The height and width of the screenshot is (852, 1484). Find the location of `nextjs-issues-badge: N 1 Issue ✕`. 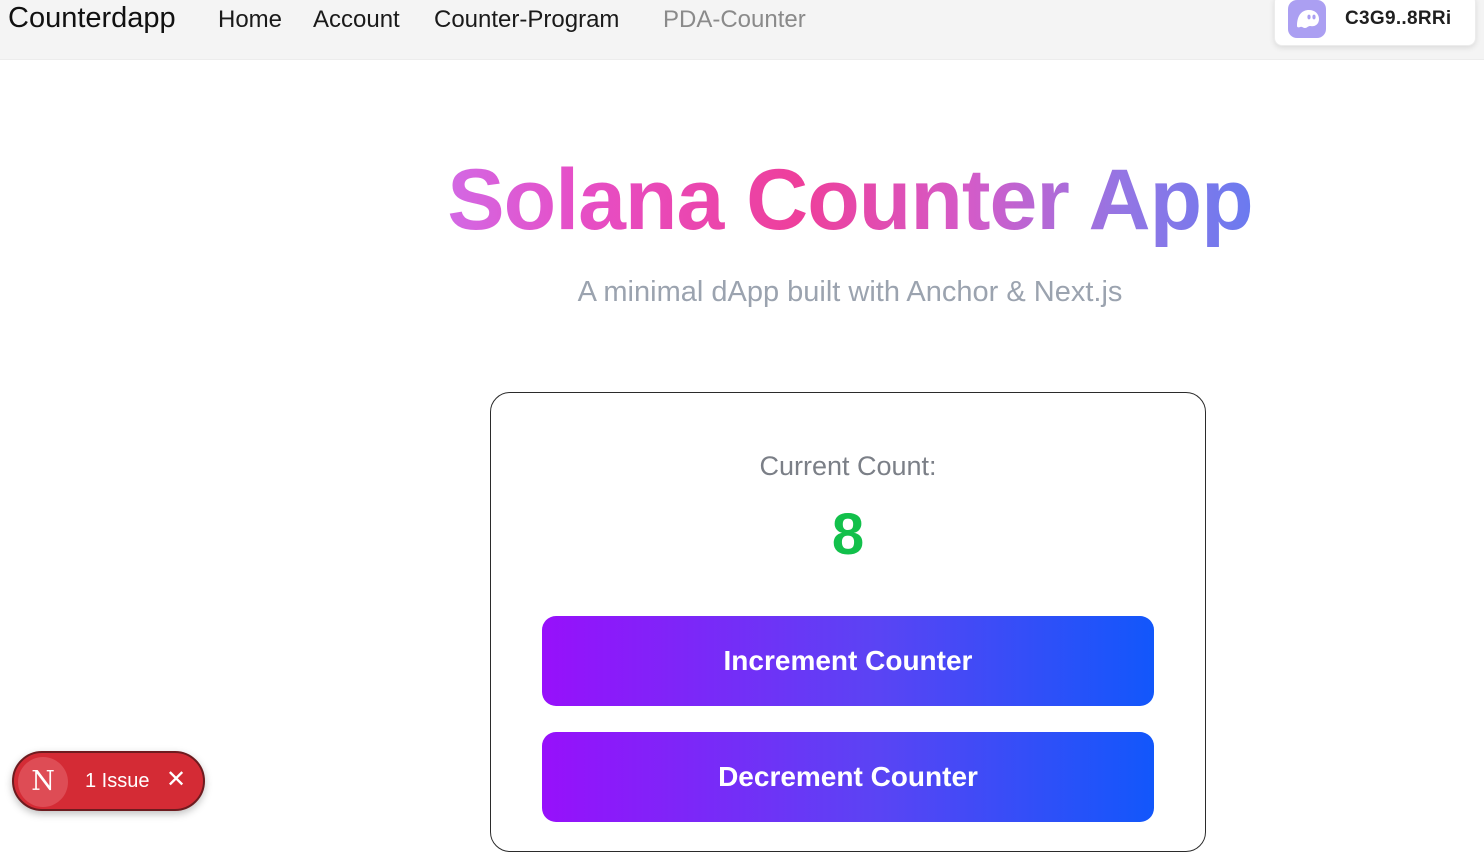

nextjs-issues-badge: N 1 Issue ✕ is located at coordinates (108, 781).